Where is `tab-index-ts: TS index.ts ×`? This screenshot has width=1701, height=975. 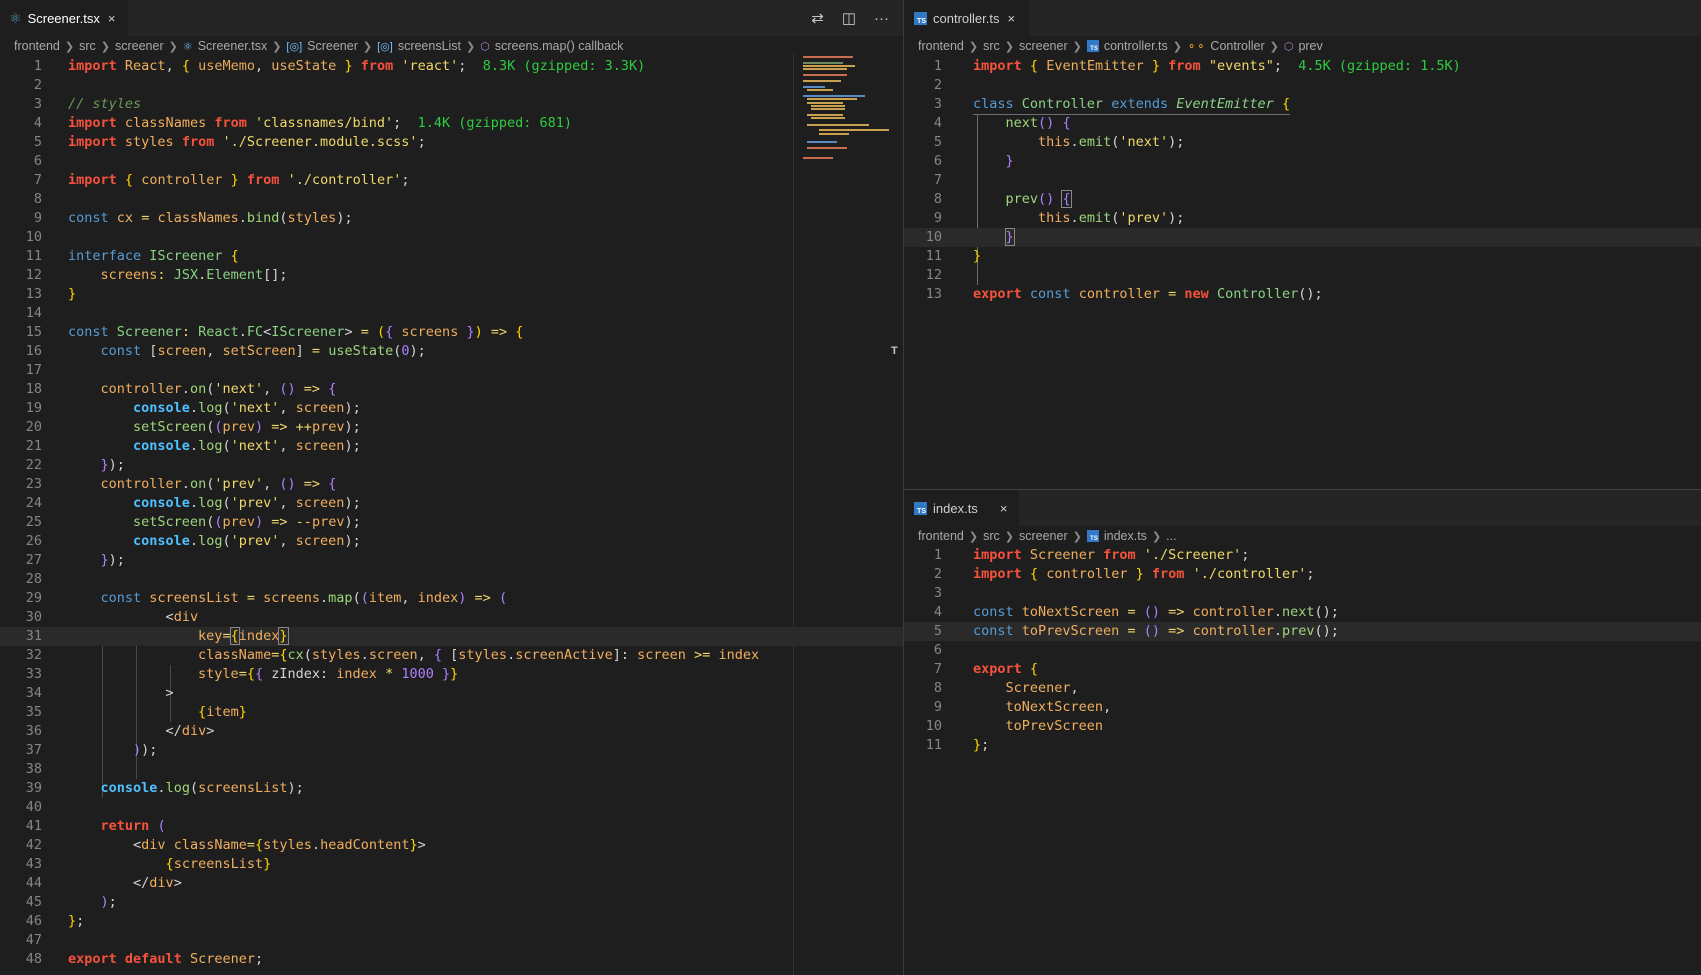
tab-index-ts: TS index.ts × is located at coordinates (961, 508).